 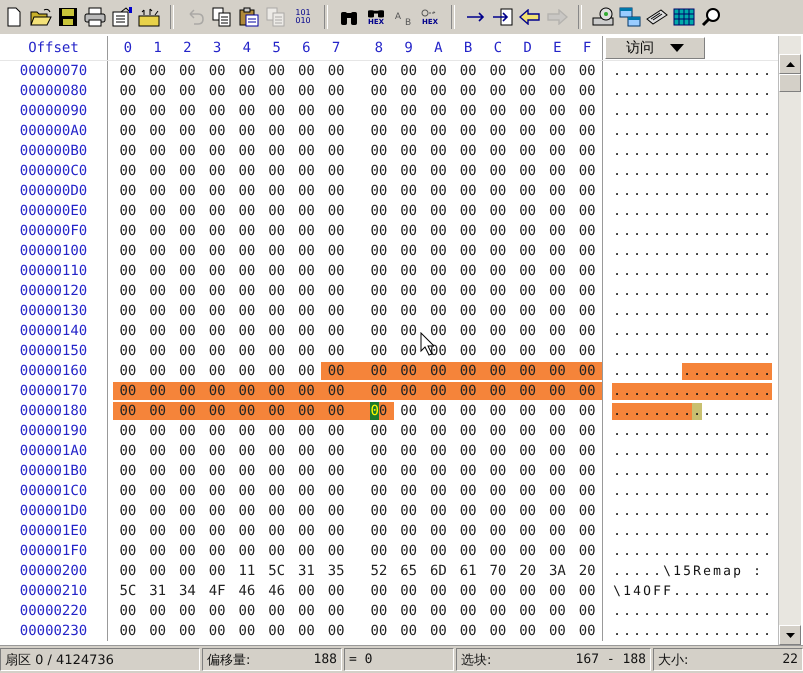 What do you see at coordinates (54, 171) in the screenshot?
I see `offset-cell: 000000C0` at bounding box center [54, 171].